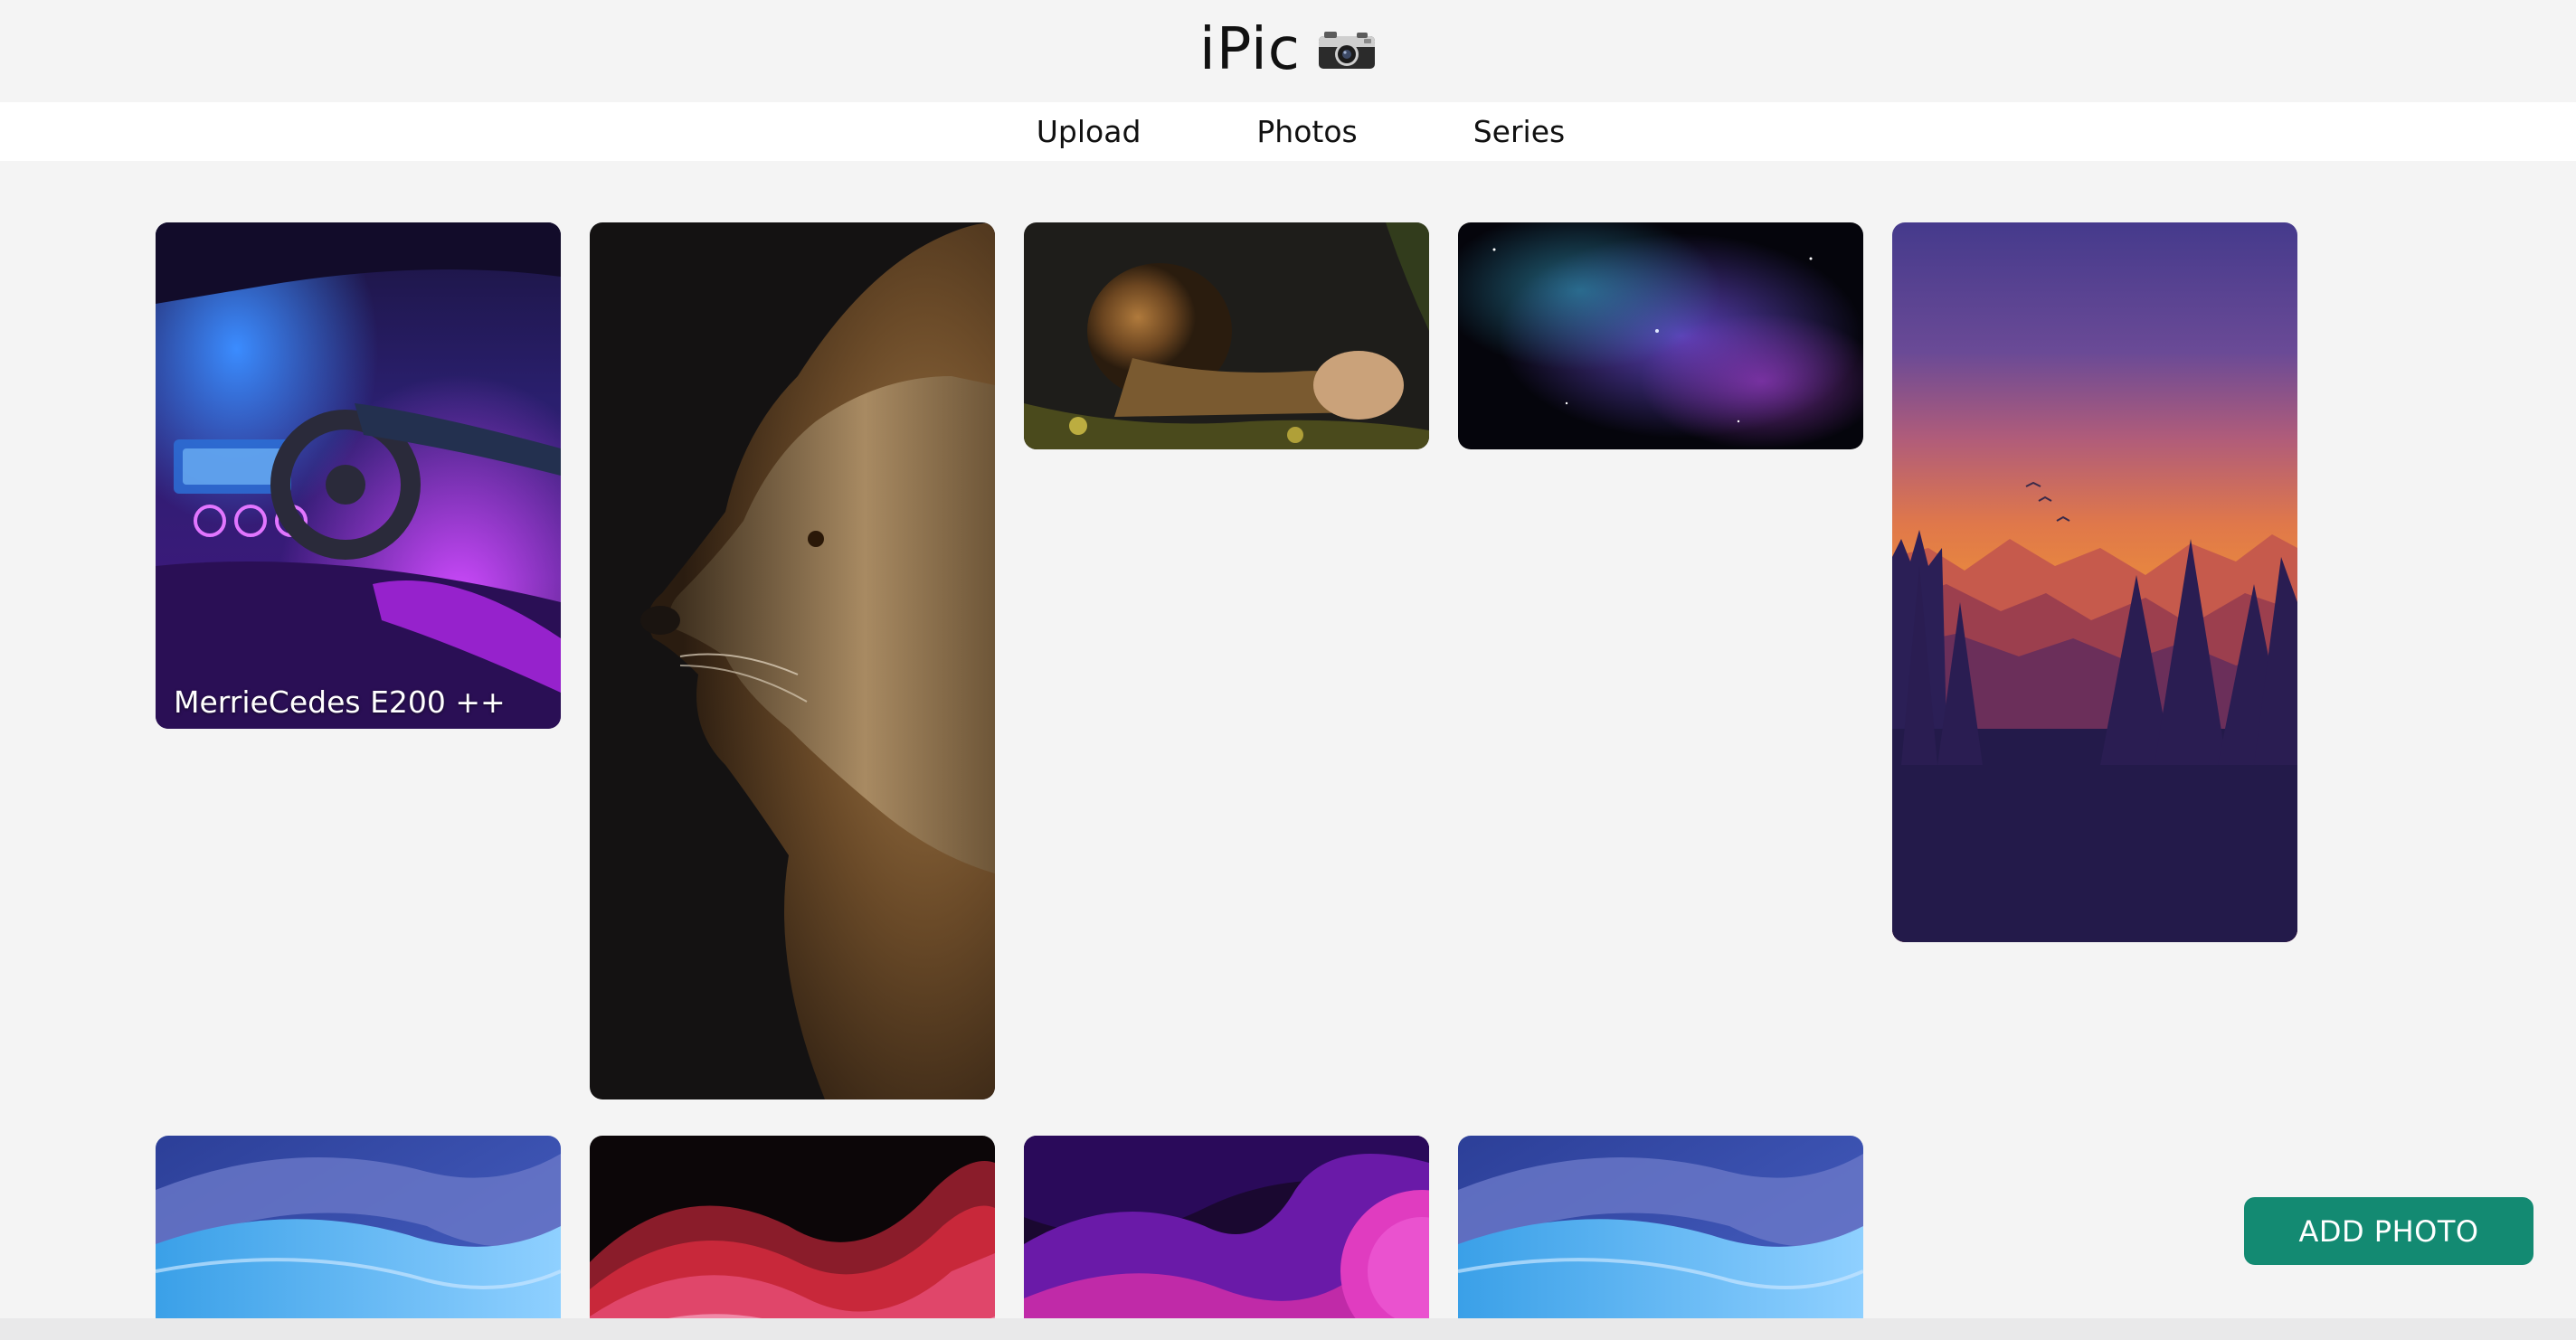 The width and height of the screenshot is (2576, 1340). Describe the element at coordinates (1089, 131) in the screenshot. I see `nav-upload: Upload` at that location.